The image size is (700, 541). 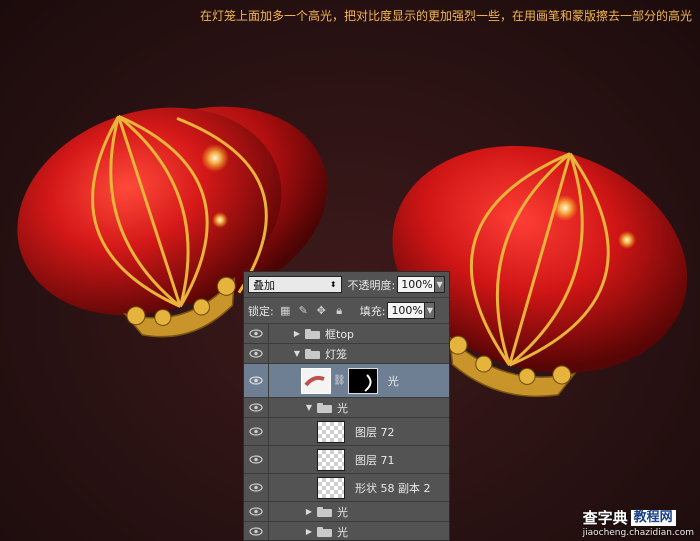 What do you see at coordinates (371, 285) in the screenshot?
I see `opacity-label: 不透明度:` at bounding box center [371, 285].